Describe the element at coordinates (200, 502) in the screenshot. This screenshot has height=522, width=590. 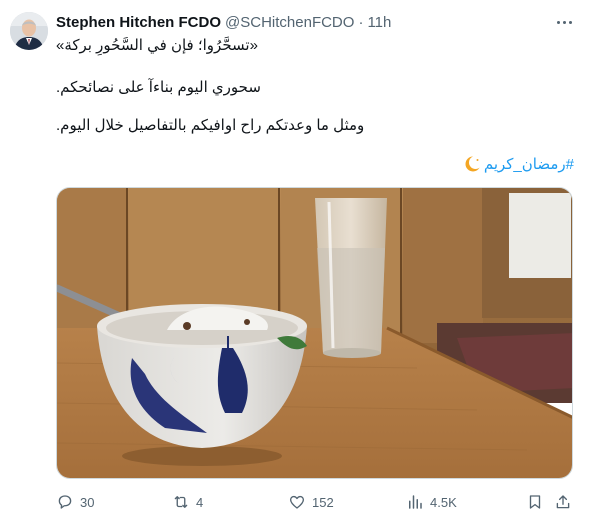
I see `repost-count: 4` at that location.